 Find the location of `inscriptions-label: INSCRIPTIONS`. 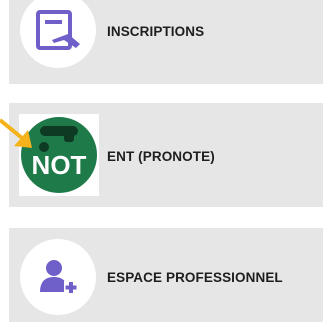

inscriptions-label: INSCRIPTIONS is located at coordinates (156, 31).